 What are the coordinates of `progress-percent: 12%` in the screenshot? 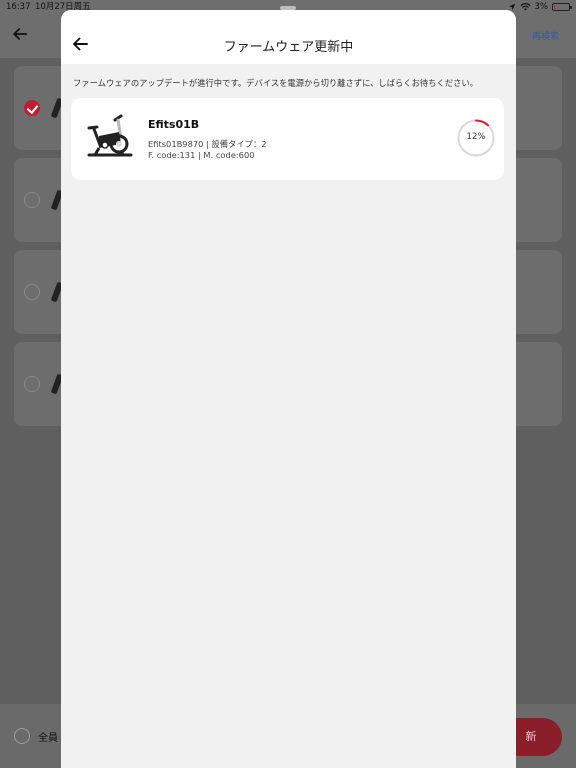 It's located at (476, 137).